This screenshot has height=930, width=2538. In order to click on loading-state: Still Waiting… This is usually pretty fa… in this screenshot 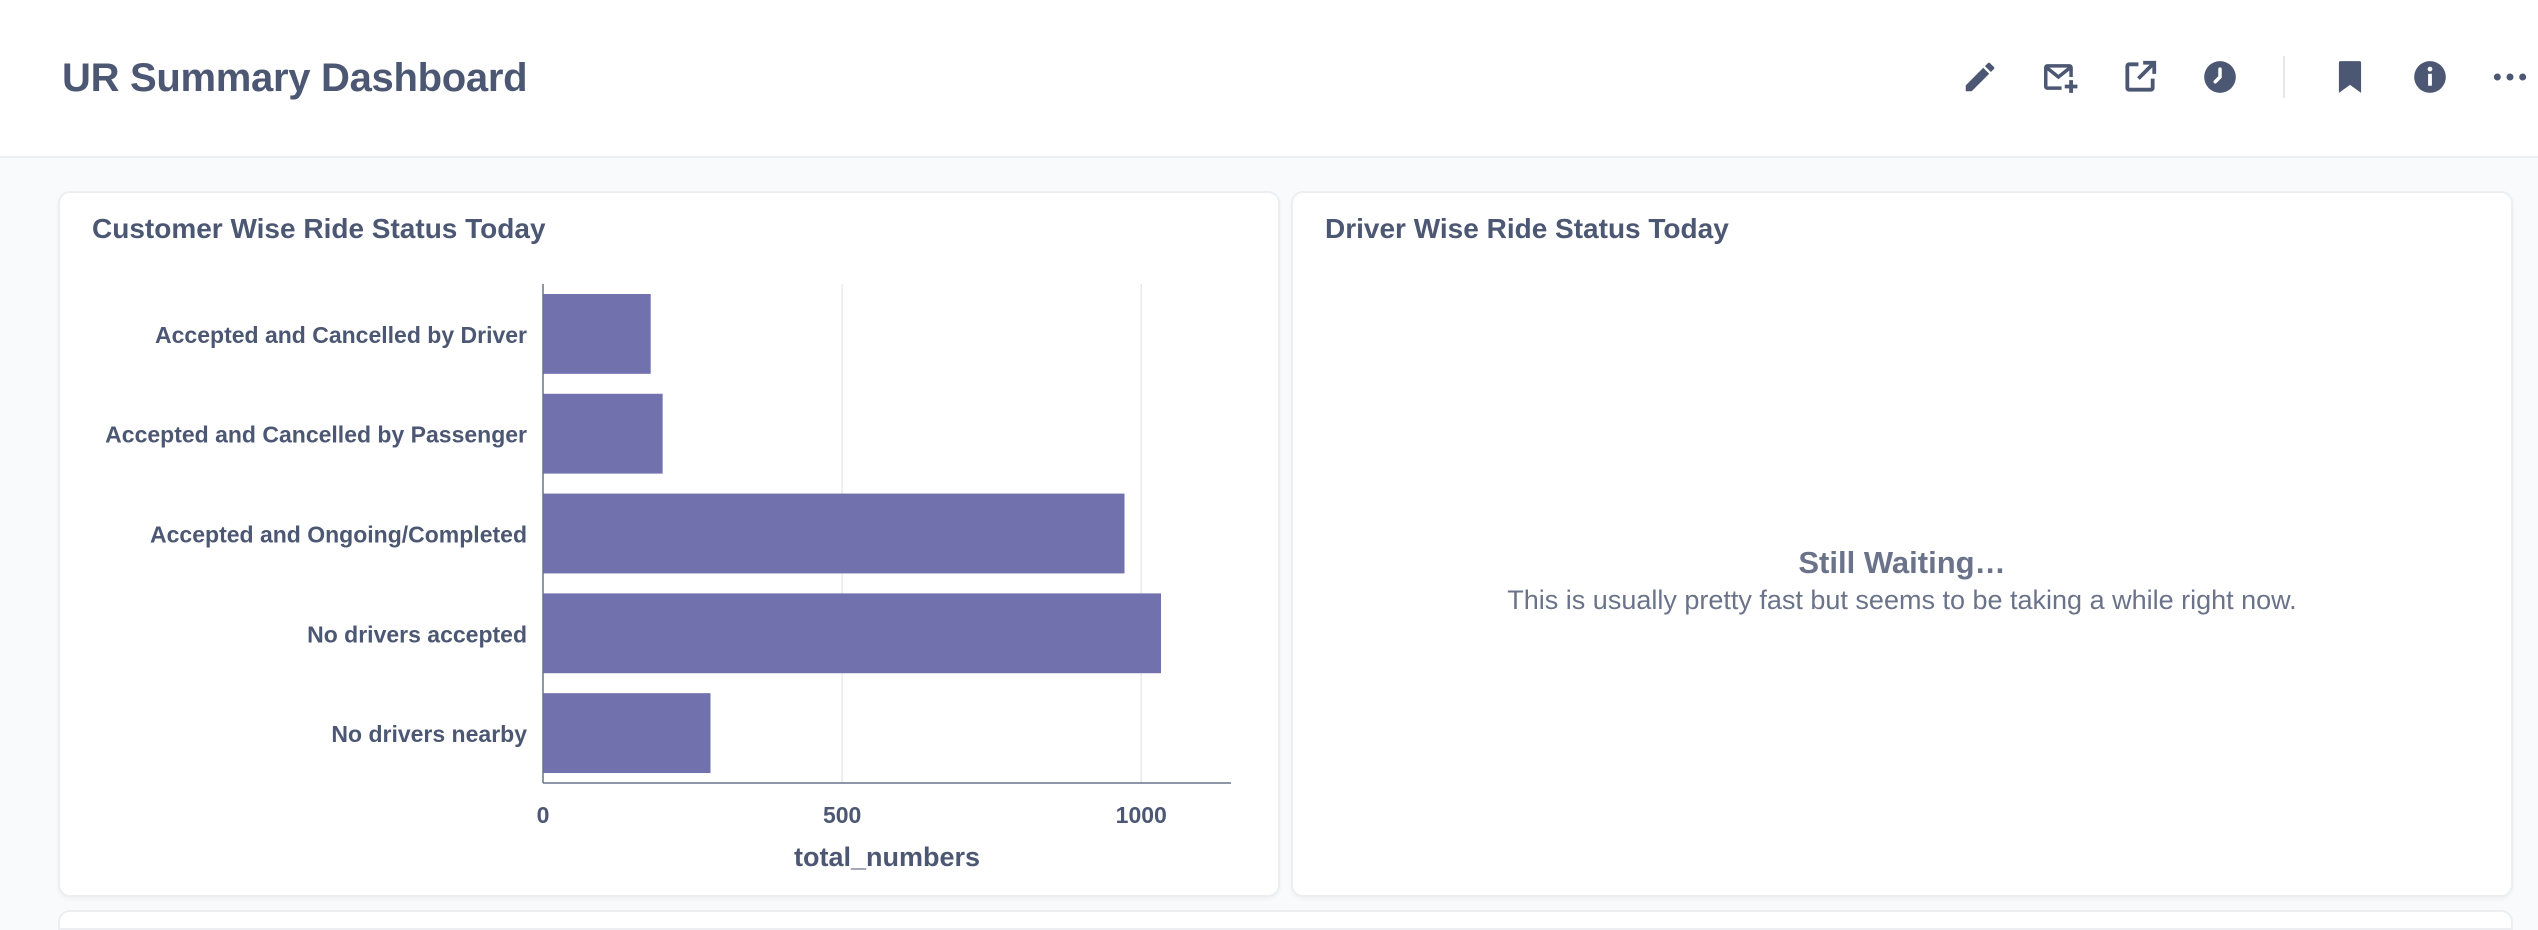, I will do `click(1902, 580)`.